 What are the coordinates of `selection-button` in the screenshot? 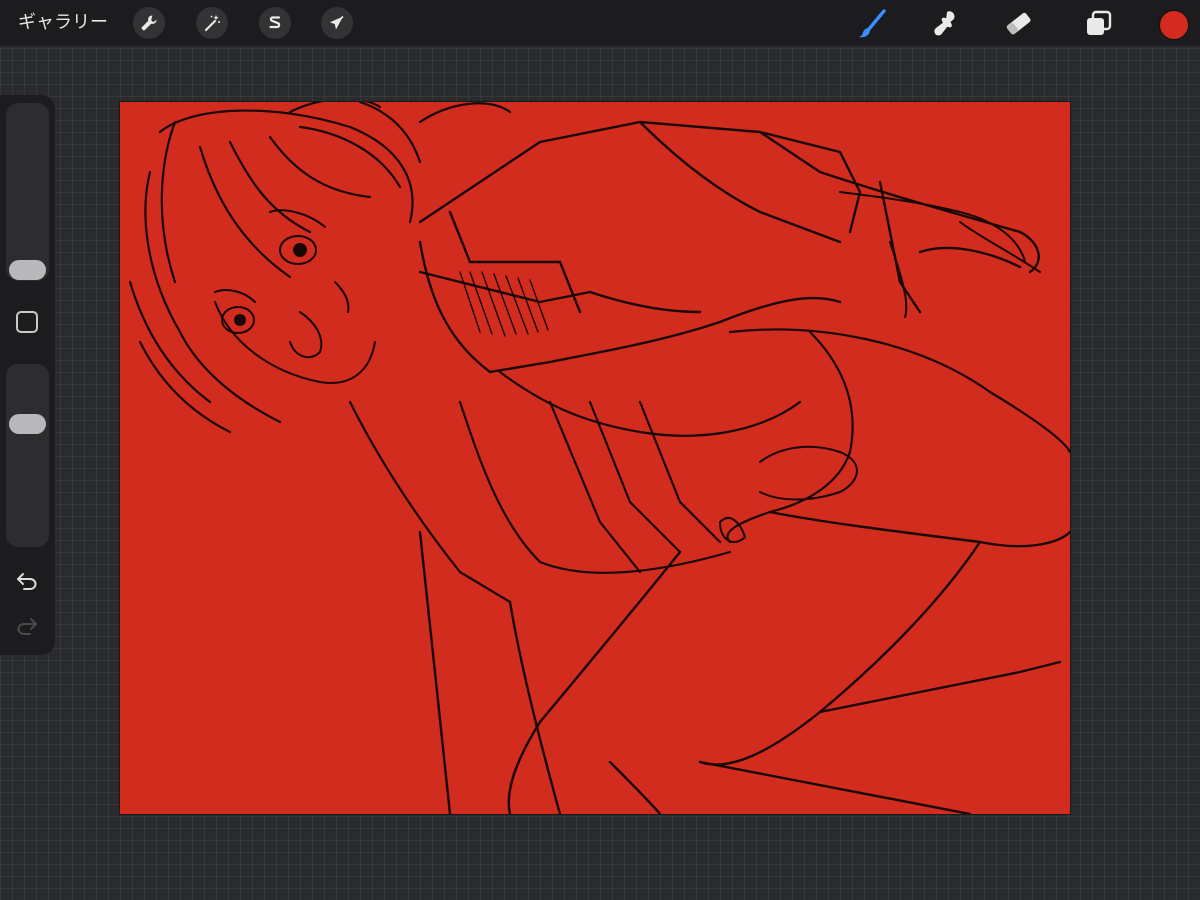 It's located at (275, 23).